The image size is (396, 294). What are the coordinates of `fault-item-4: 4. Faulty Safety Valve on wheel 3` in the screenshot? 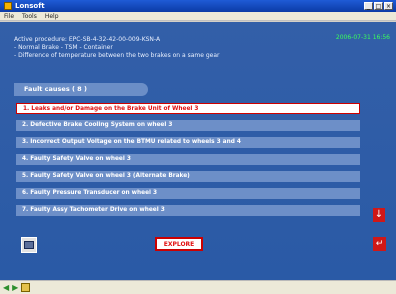 It's located at (188, 159).